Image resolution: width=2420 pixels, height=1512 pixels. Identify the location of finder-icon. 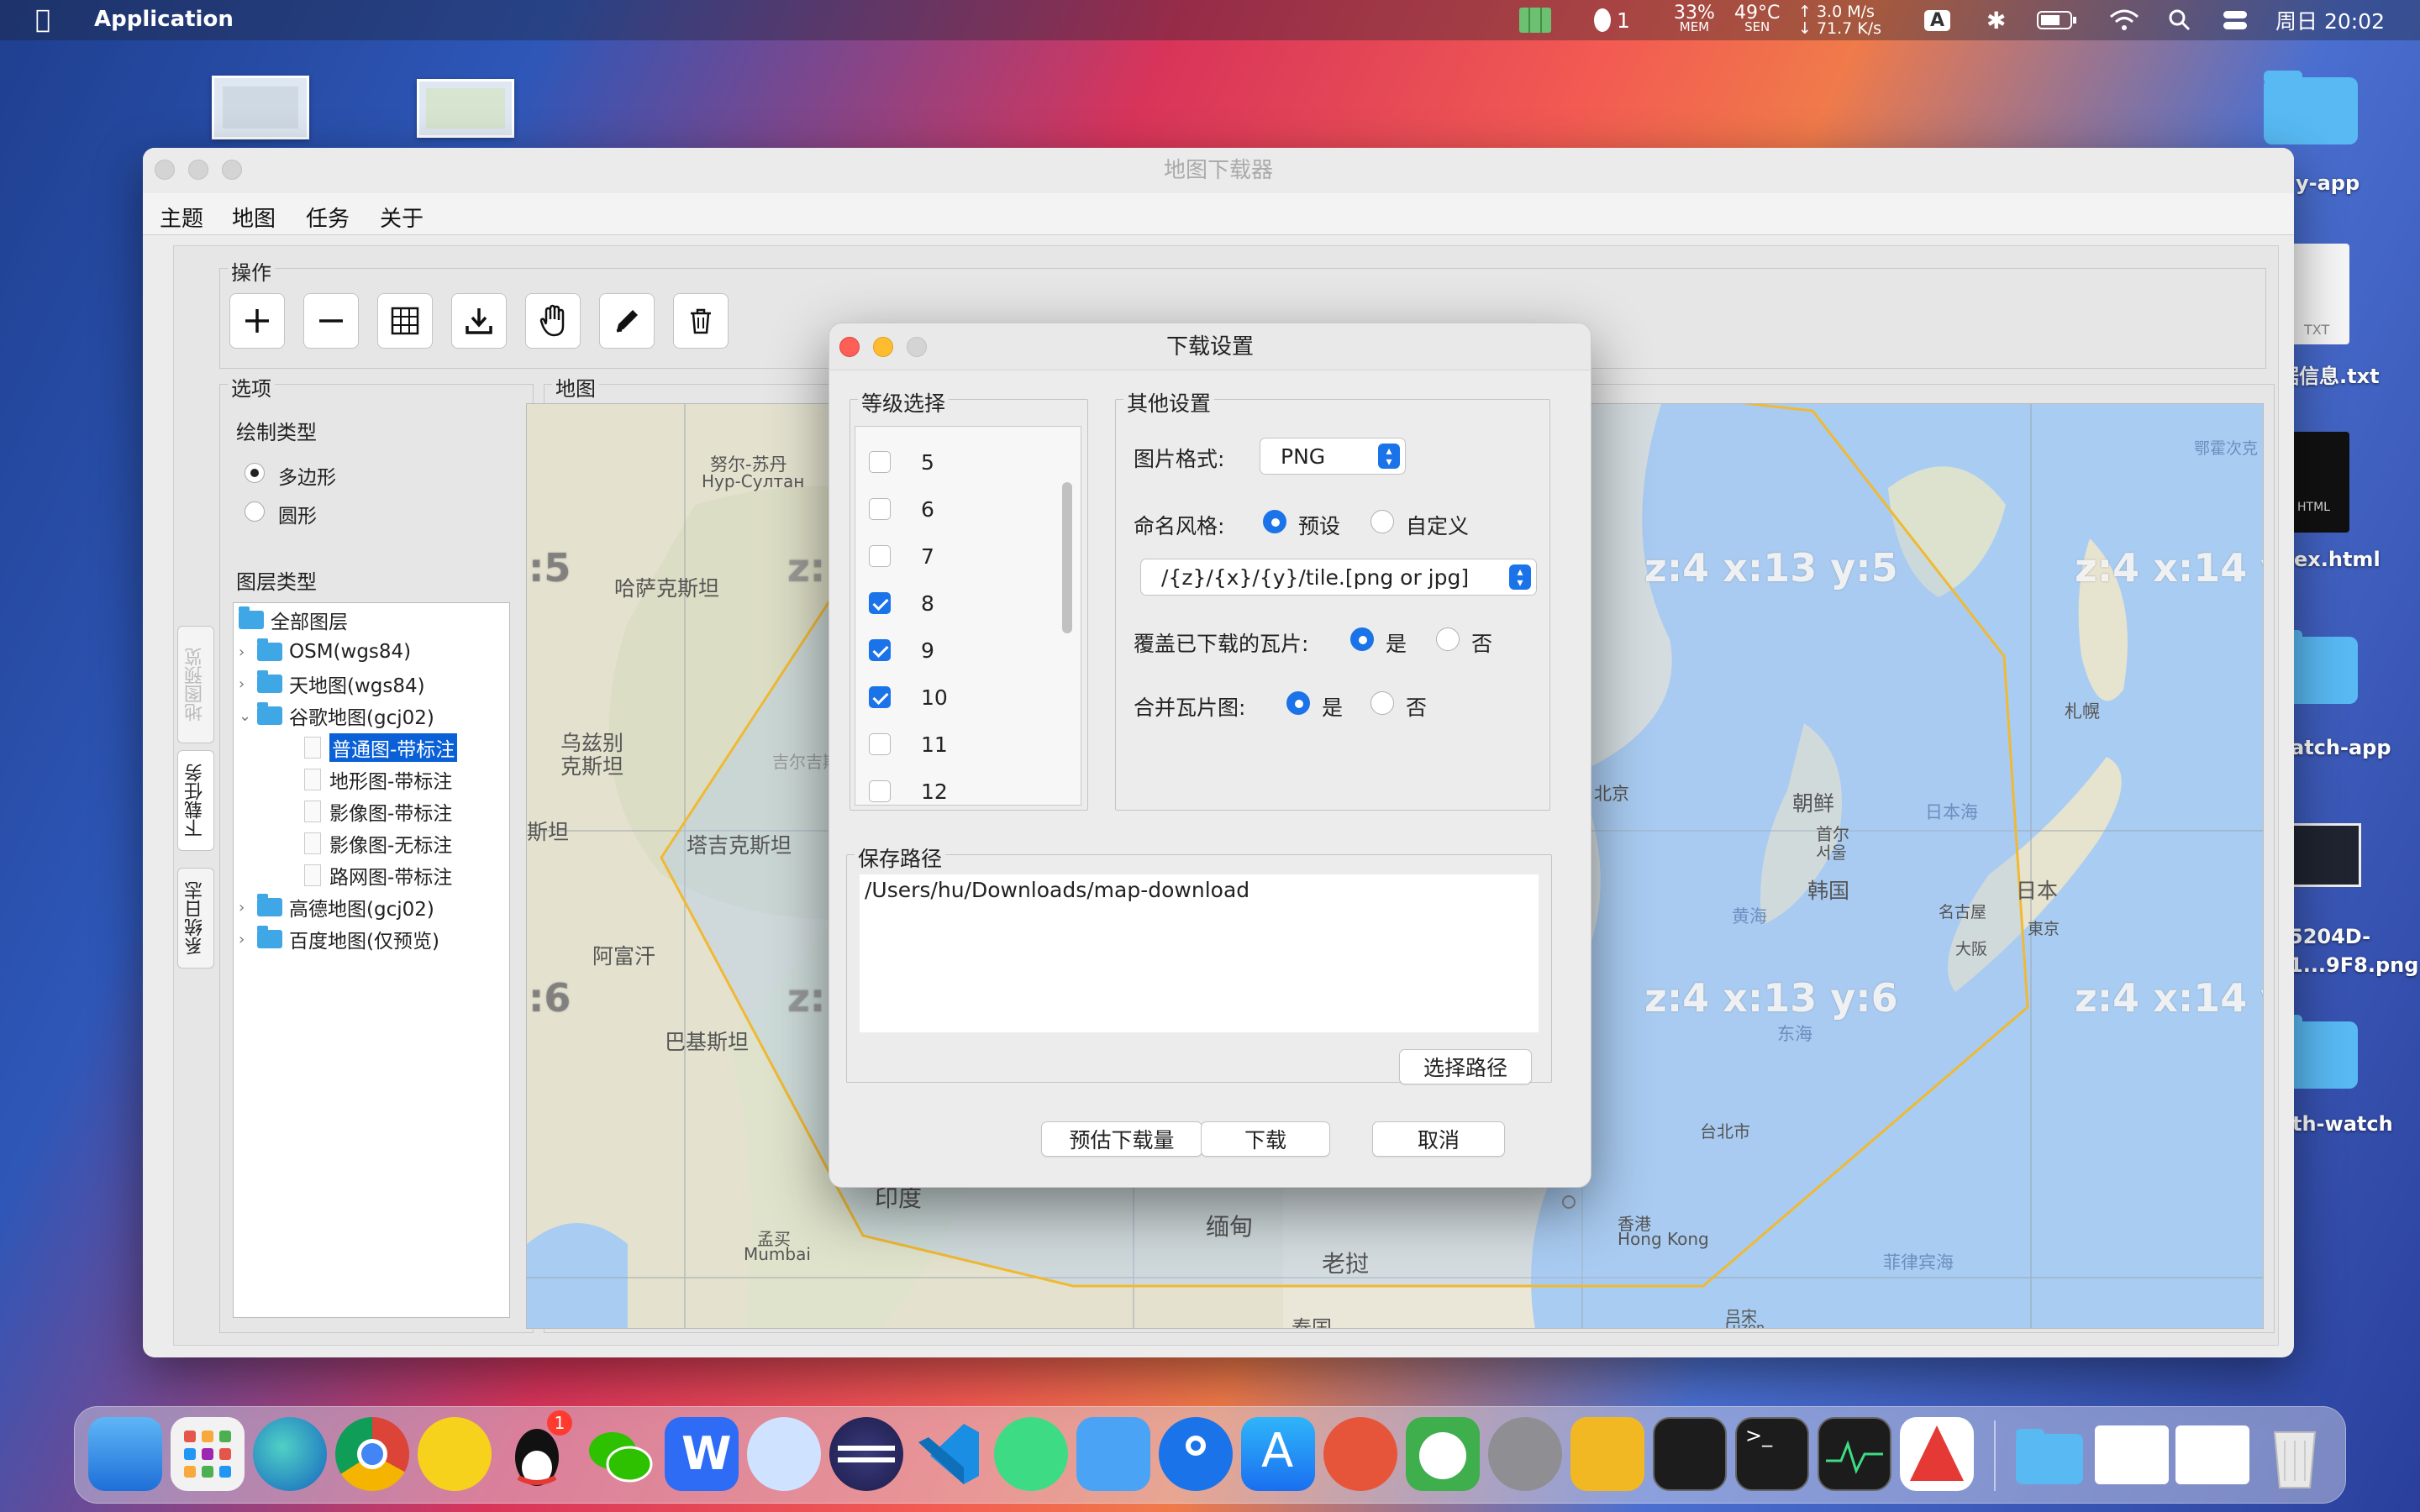
(125, 1454).